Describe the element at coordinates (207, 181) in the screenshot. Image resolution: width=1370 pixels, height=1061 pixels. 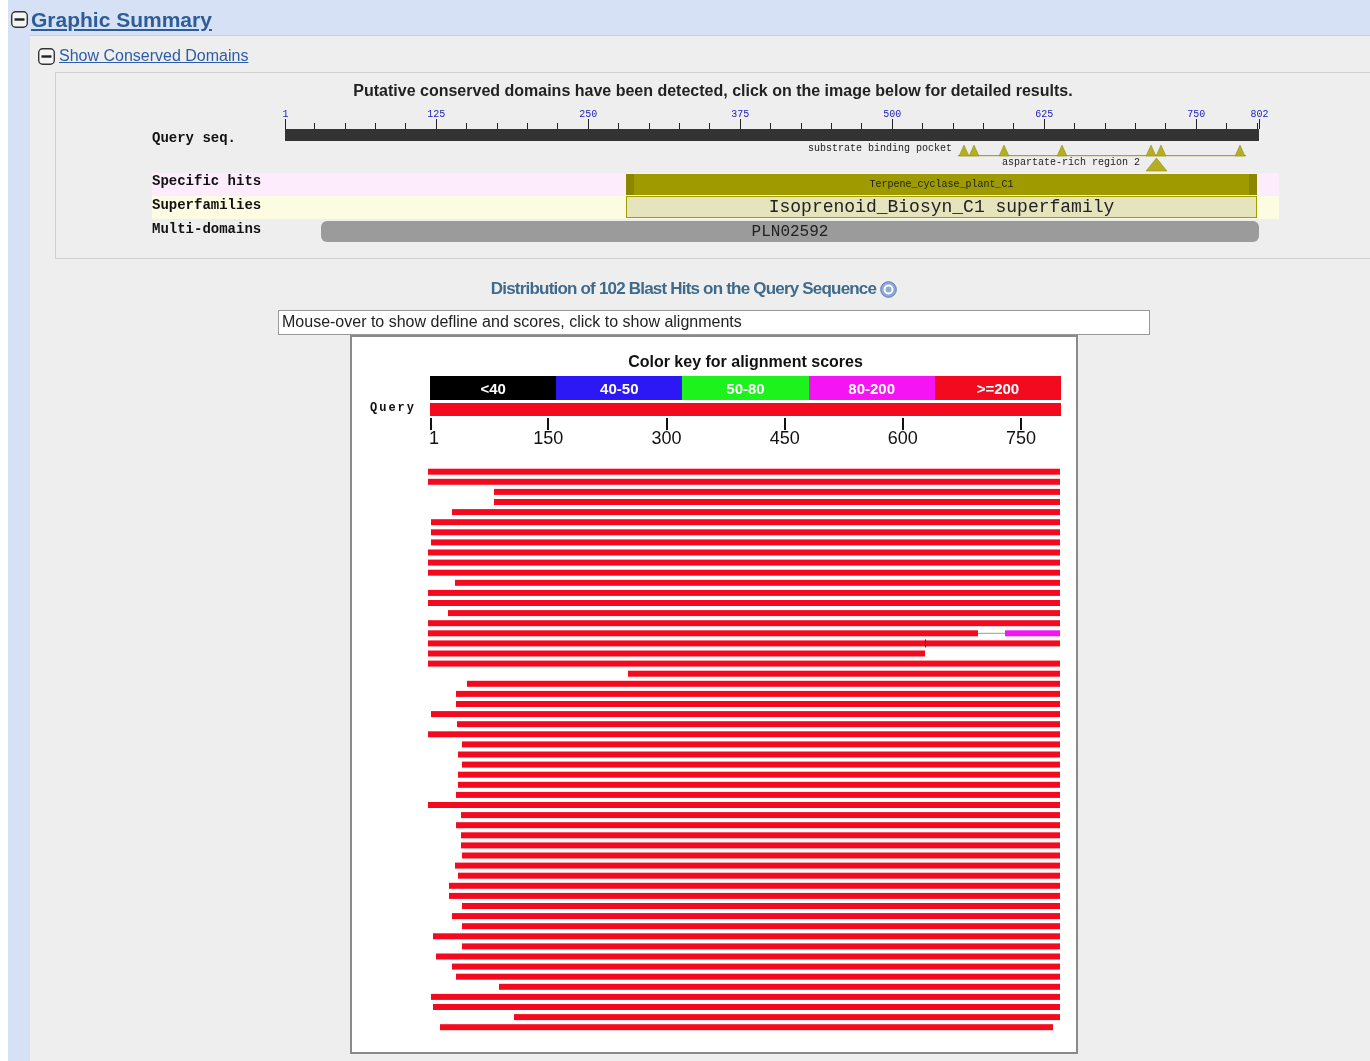
I see `track-label: Specific hits` at that location.